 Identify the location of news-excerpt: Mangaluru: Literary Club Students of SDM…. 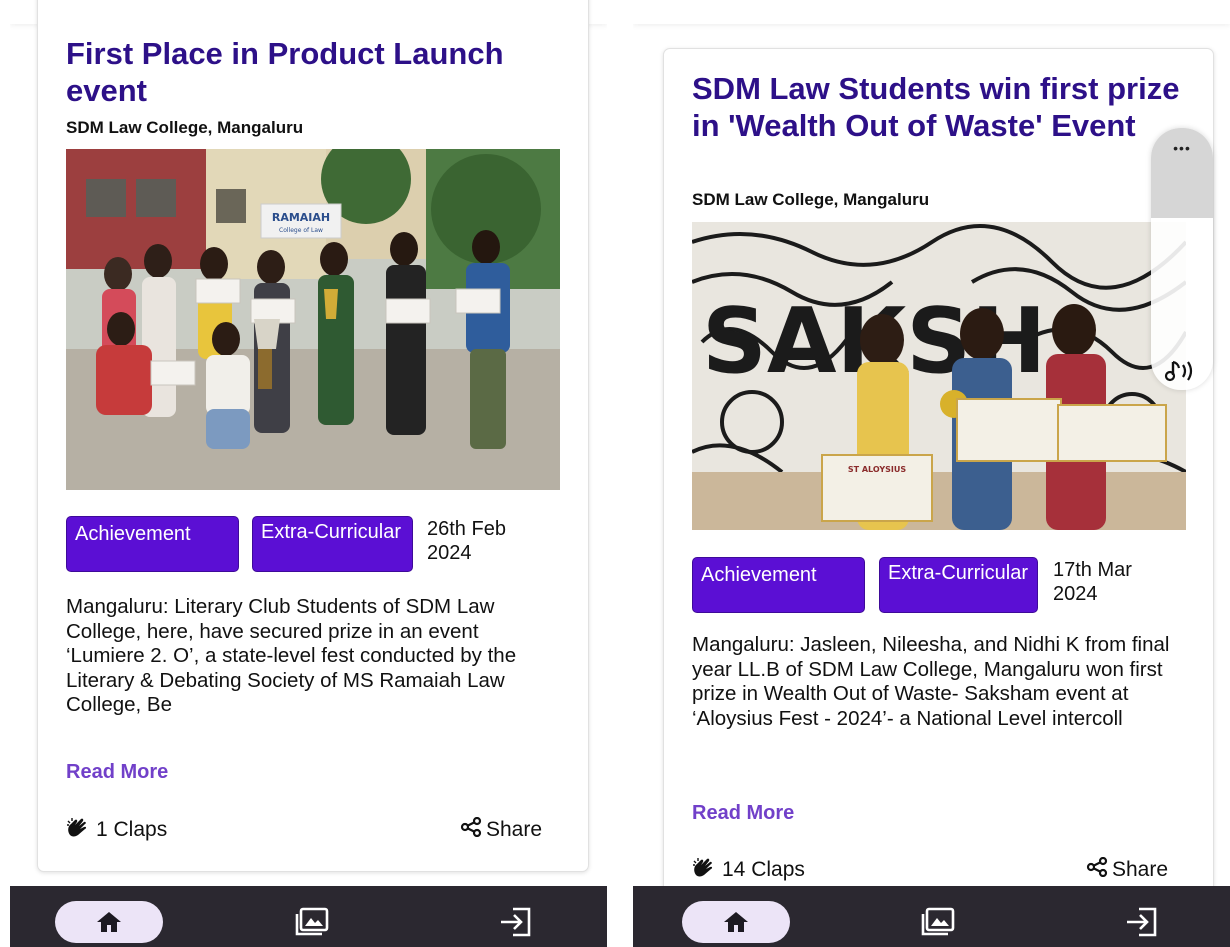
(291, 655).